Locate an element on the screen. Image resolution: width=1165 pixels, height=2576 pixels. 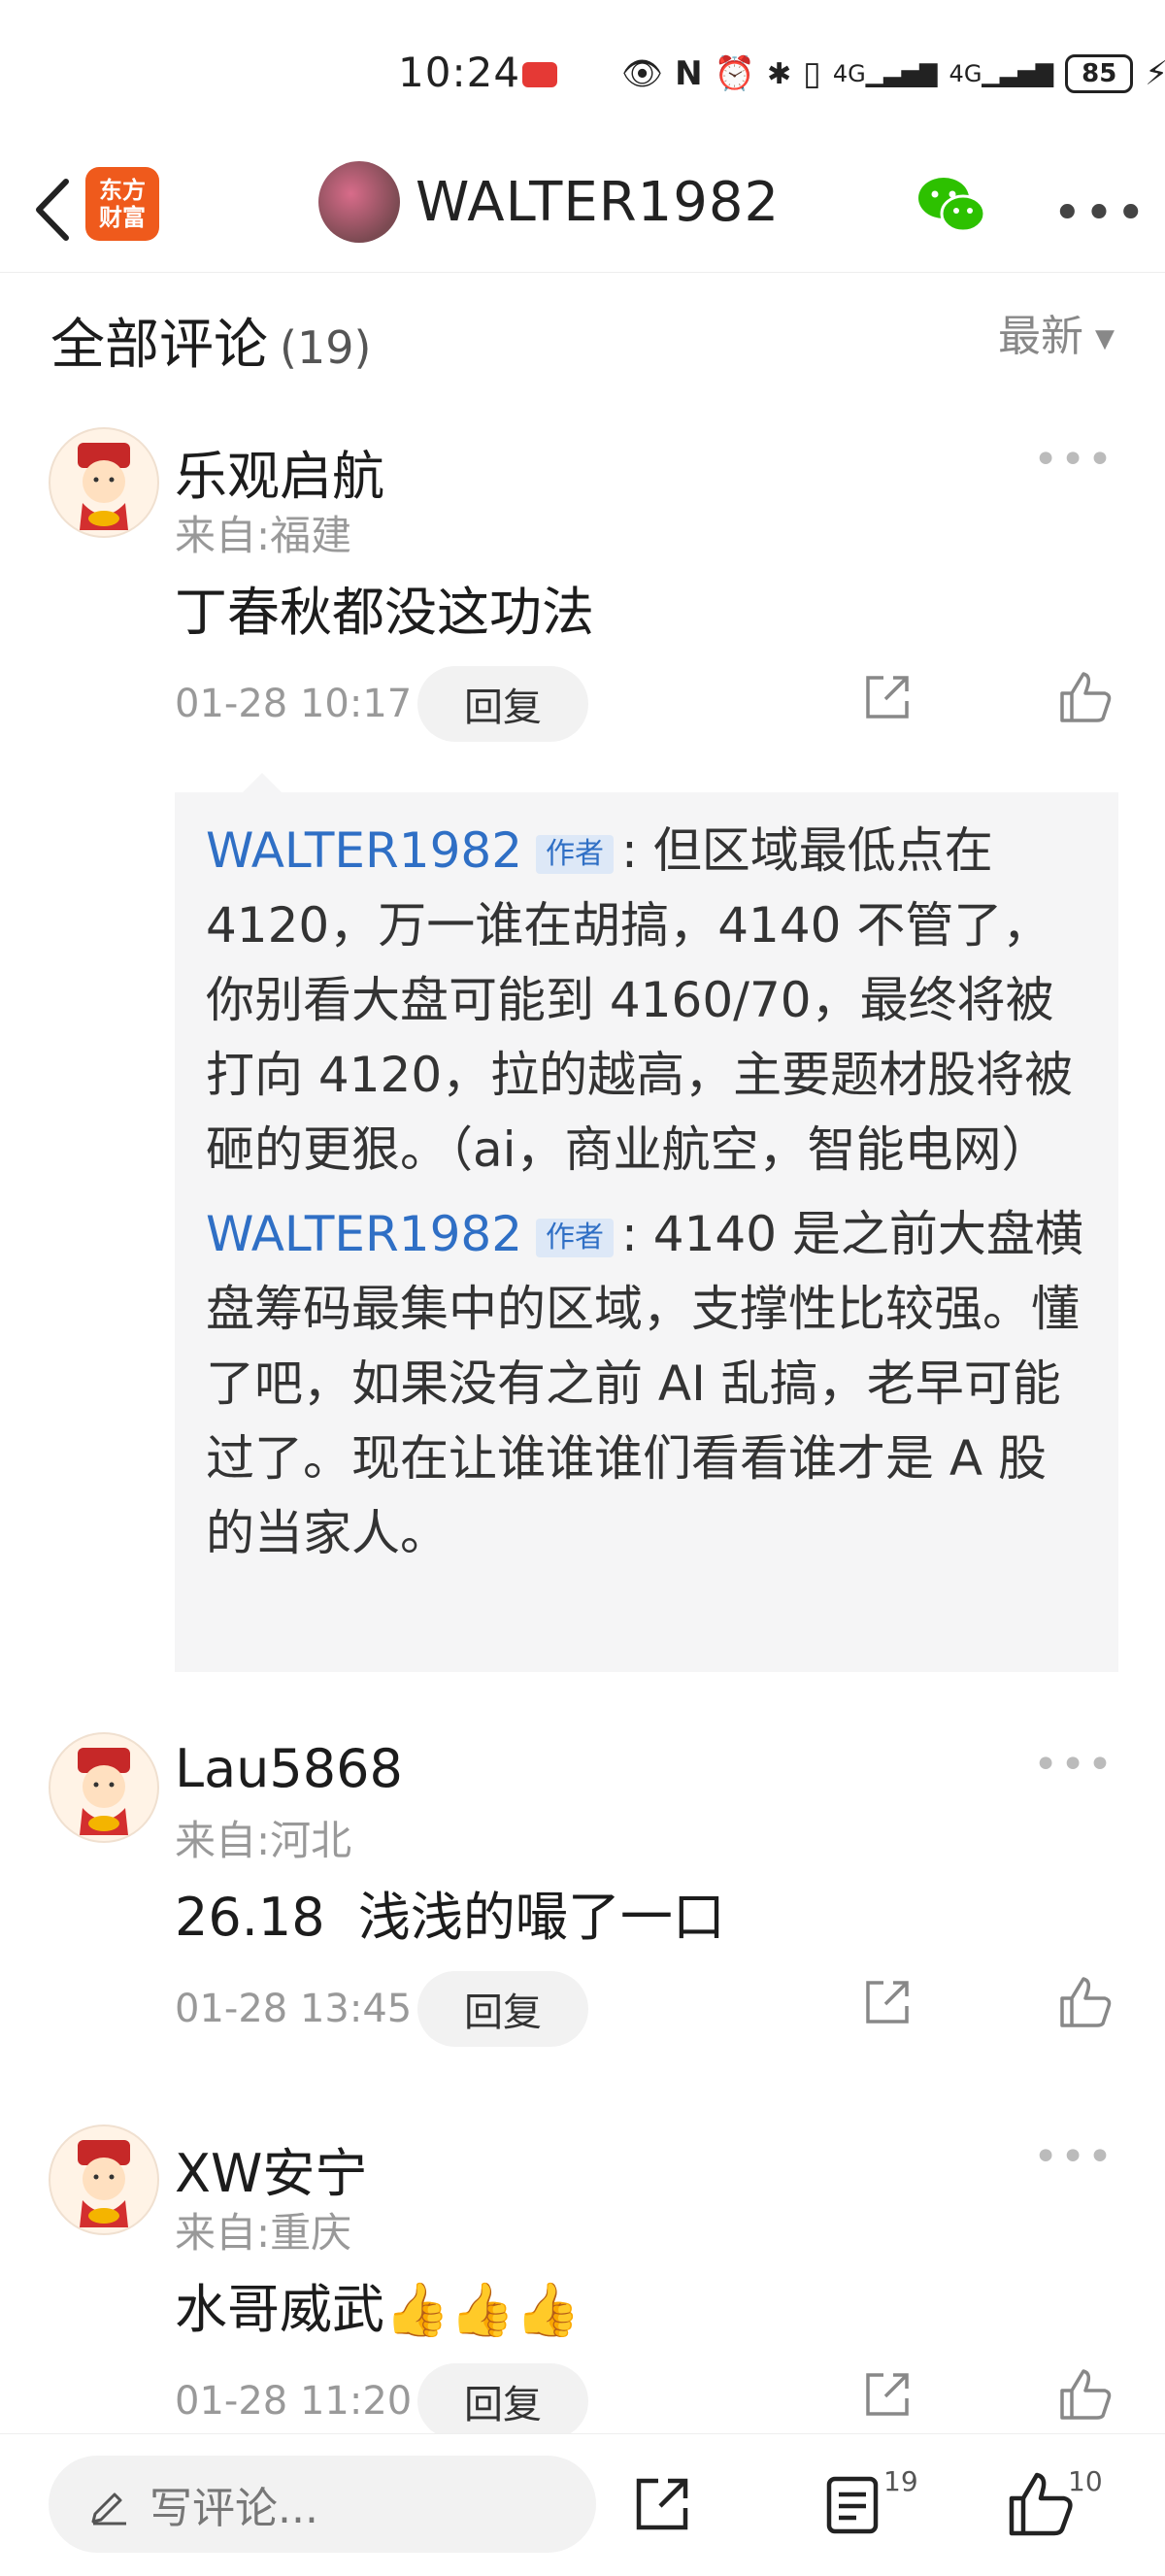
comment-item: XW安宁 来自:重庆 ••• 水哥威武👍👍👍 01-28 11:20 回复 is located at coordinates (582, 2282).